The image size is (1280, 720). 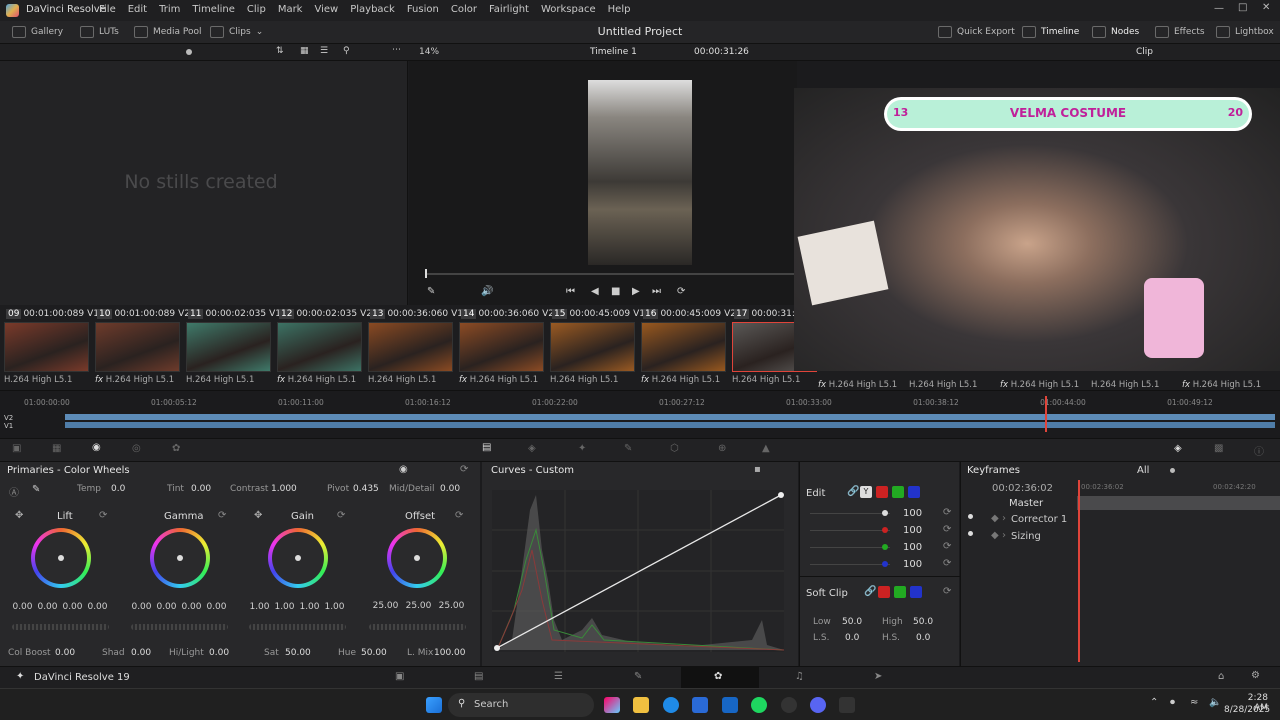 What do you see at coordinates (1215, 702) in the screenshot?
I see `speaker-icon: 🔈` at bounding box center [1215, 702].